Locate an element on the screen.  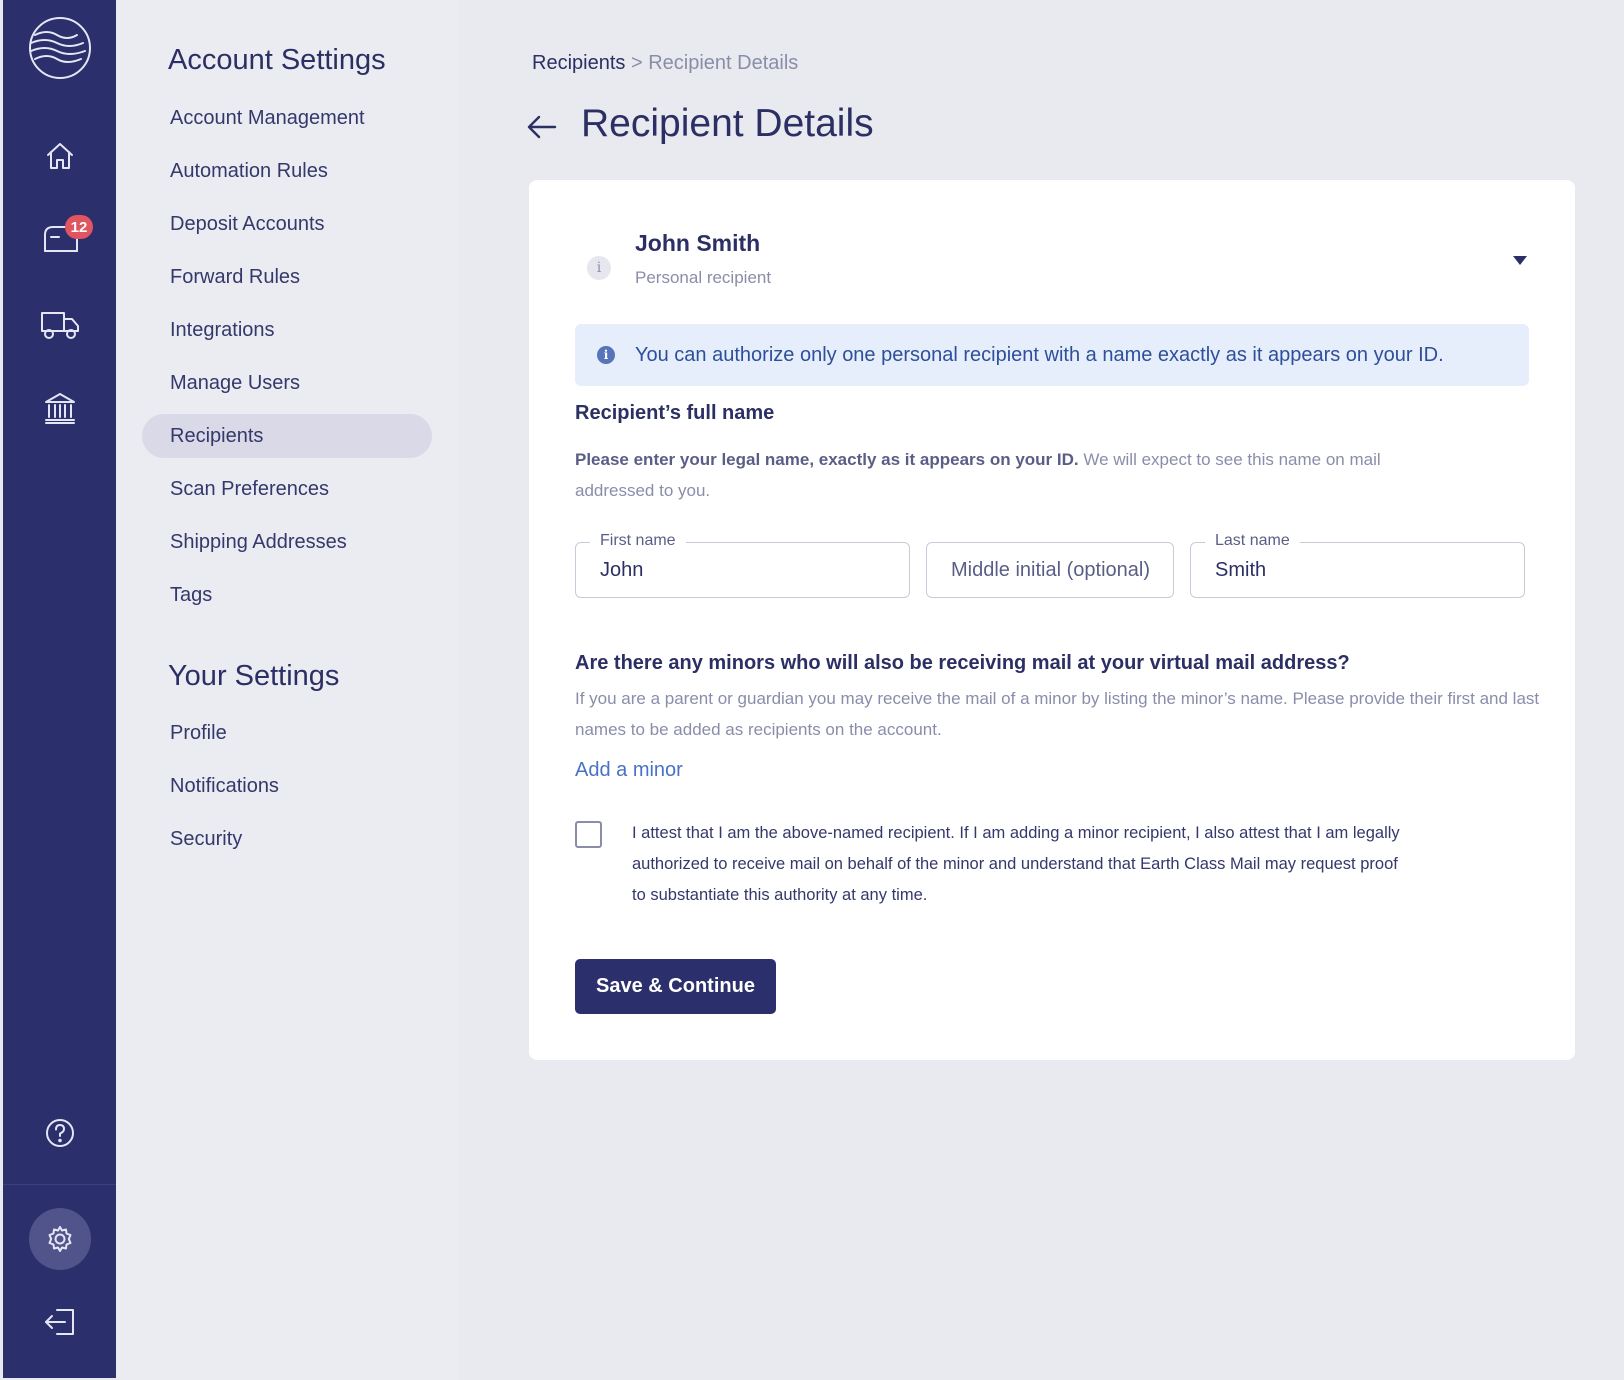
bank-icon is located at coordinates (60, 408).